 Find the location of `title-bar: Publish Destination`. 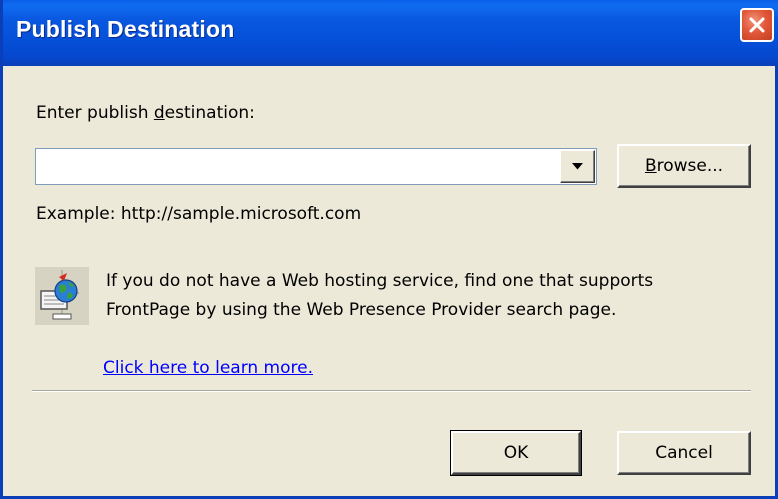

title-bar: Publish Destination is located at coordinates (390, 33).